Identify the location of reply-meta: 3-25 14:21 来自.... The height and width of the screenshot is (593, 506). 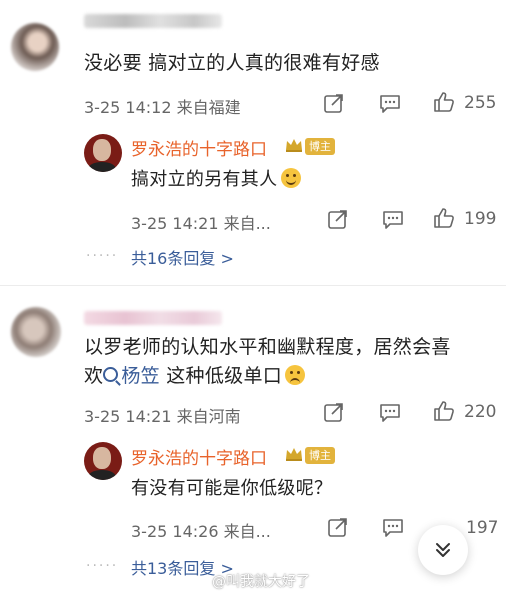
(201, 223).